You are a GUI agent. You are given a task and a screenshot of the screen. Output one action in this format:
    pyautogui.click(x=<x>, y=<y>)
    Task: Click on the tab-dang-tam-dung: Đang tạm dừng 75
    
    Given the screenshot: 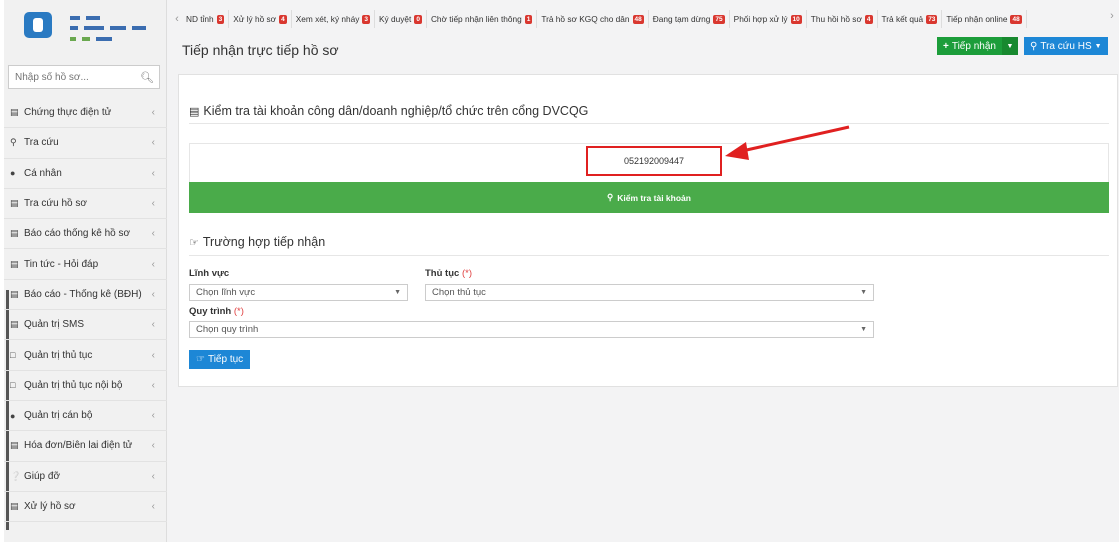 What is the action you would take?
    pyautogui.click(x=689, y=19)
    